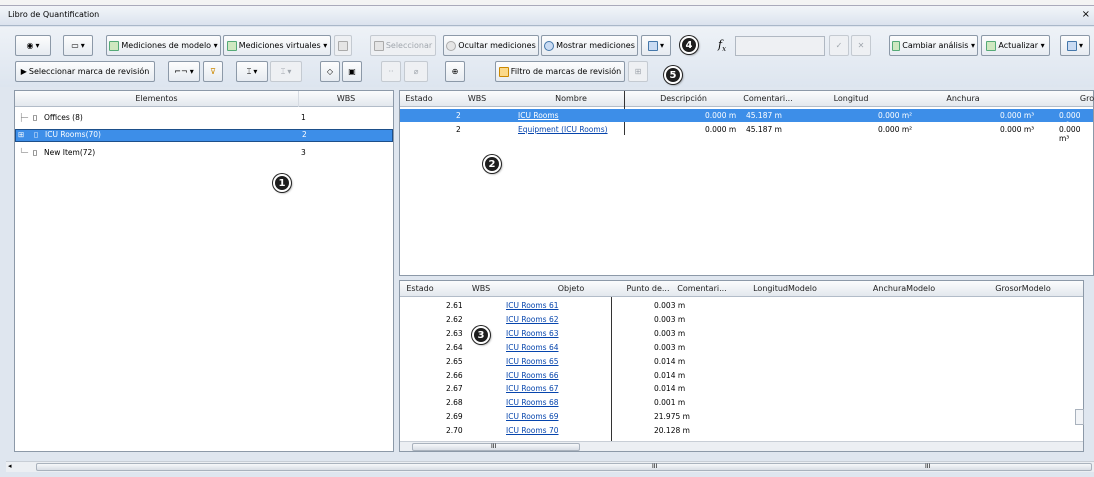  What do you see at coordinates (741, 430) in the screenshot?
I see `table-row: 2.70 ICU Rooms 70 20.128 m` at bounding box center [741, 430].